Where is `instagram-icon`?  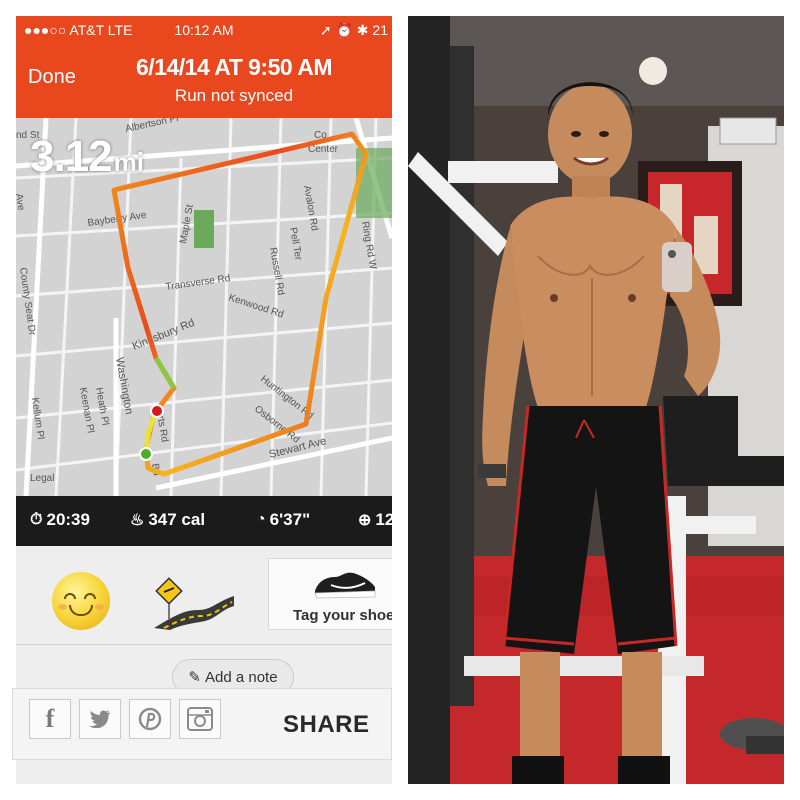
instagram-icon is located at coordinates (200, 719).